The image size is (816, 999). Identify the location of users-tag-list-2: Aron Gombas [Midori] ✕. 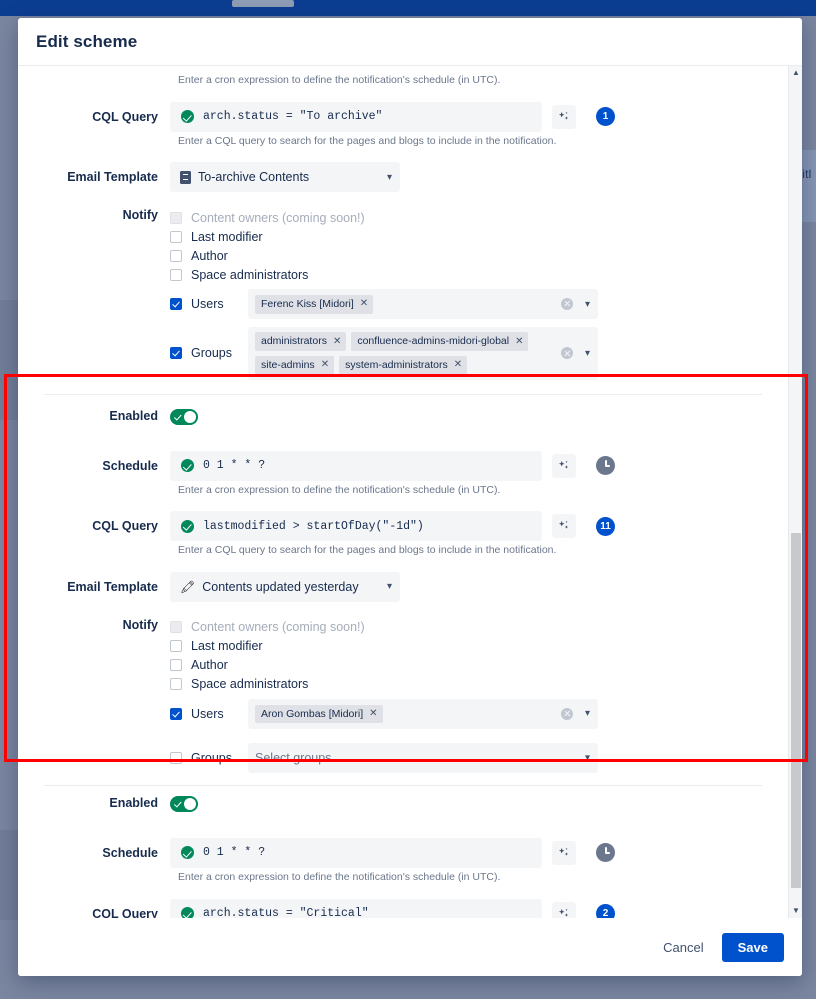
(422, 714).